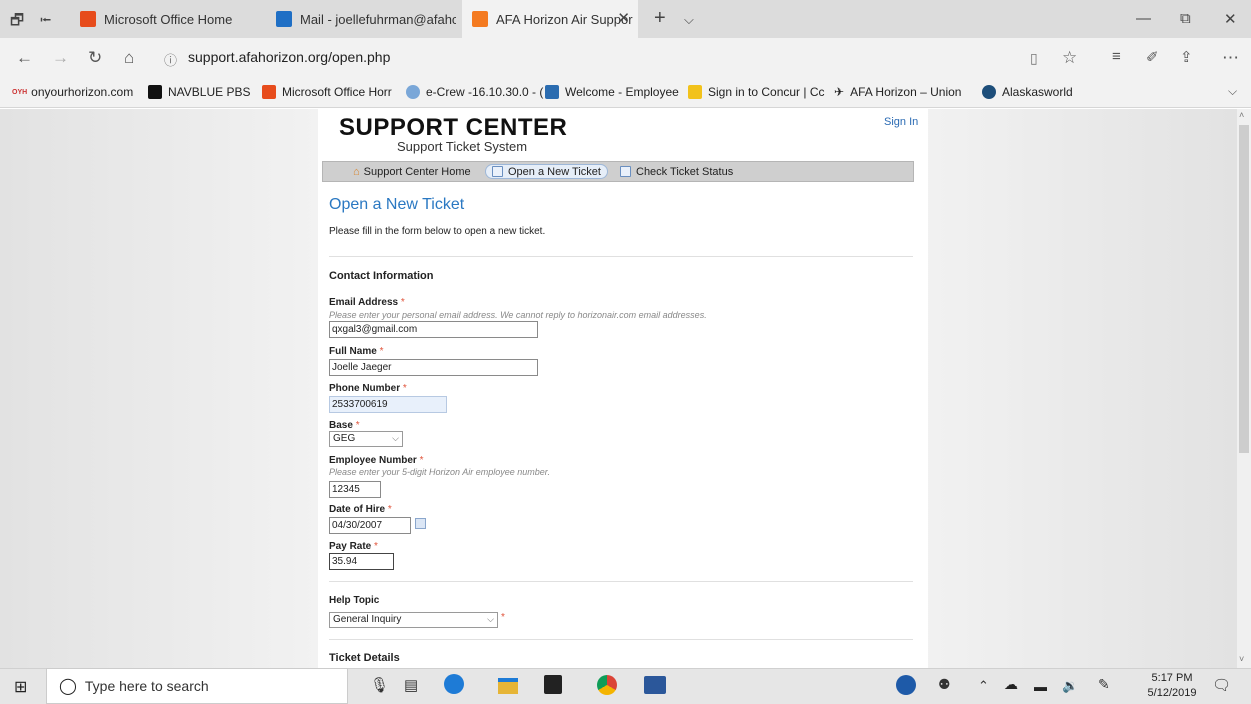  Describe the element at coordinates (607, 685) in the screenshot. I see `chrome-icon` at that location.